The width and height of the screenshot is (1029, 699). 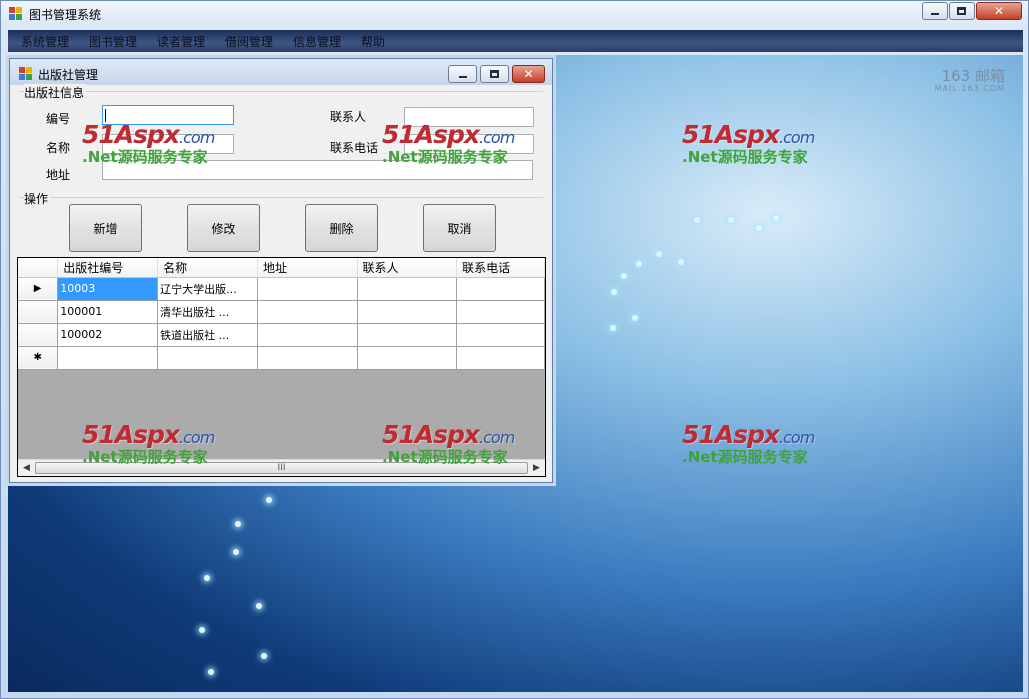 What do you see at coordinates (462, 74) in the screenshot?
I see `child-minimize-button` at bounding box center [462, 74].